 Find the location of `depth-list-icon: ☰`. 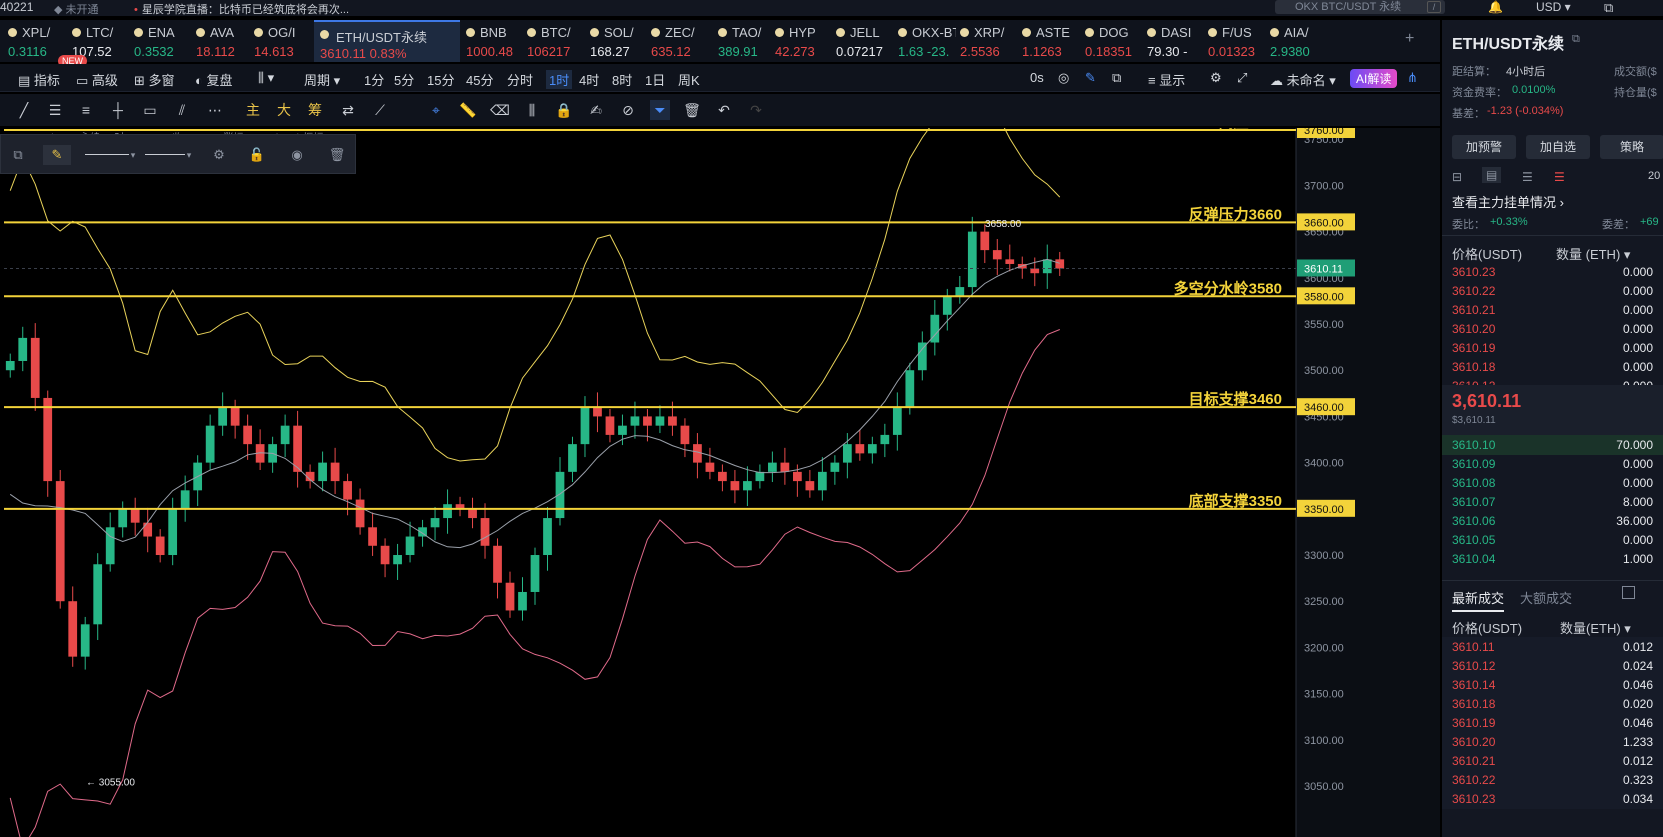

depth-list-icon: ☰ is located at coordinates (1527, 177).